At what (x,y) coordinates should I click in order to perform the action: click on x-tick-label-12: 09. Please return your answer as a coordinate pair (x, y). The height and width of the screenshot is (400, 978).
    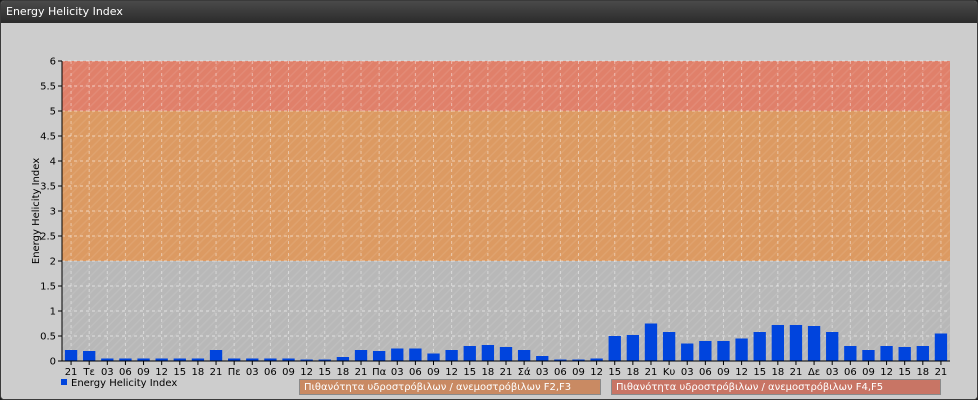
    Looking at the image, I should click on (288, 372).